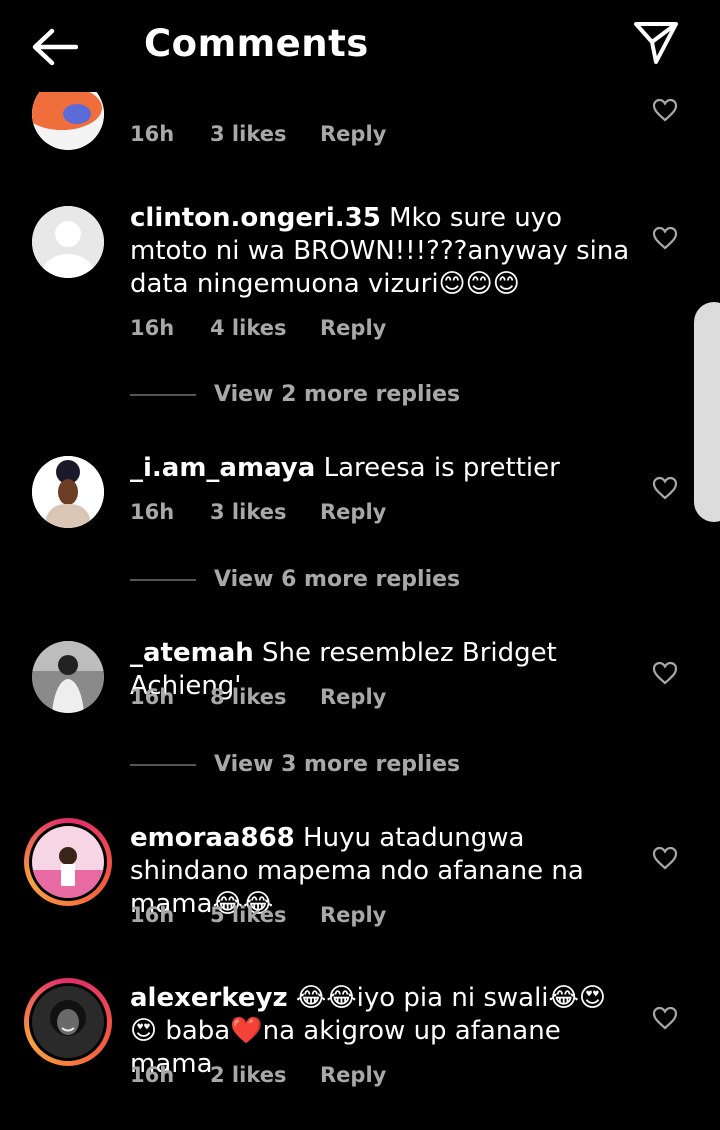 This screenshot has width=720, height=1130. Describe the element at coordinates (441, 468) in the screenshot. I see `comment-body: Lareesa is prettier` at that location.